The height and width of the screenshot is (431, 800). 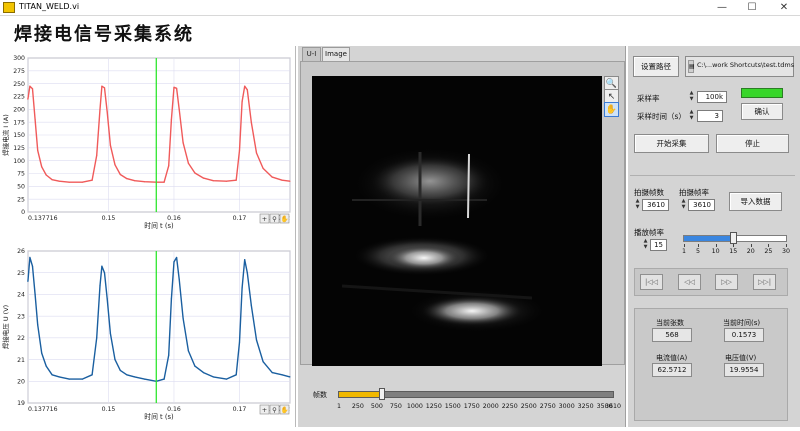 What do you see at coordinates (637, 204) in the screenshot?
I see `capture-frames-spinner-icon: ▲ ▼` at bounding box center [637, 204].